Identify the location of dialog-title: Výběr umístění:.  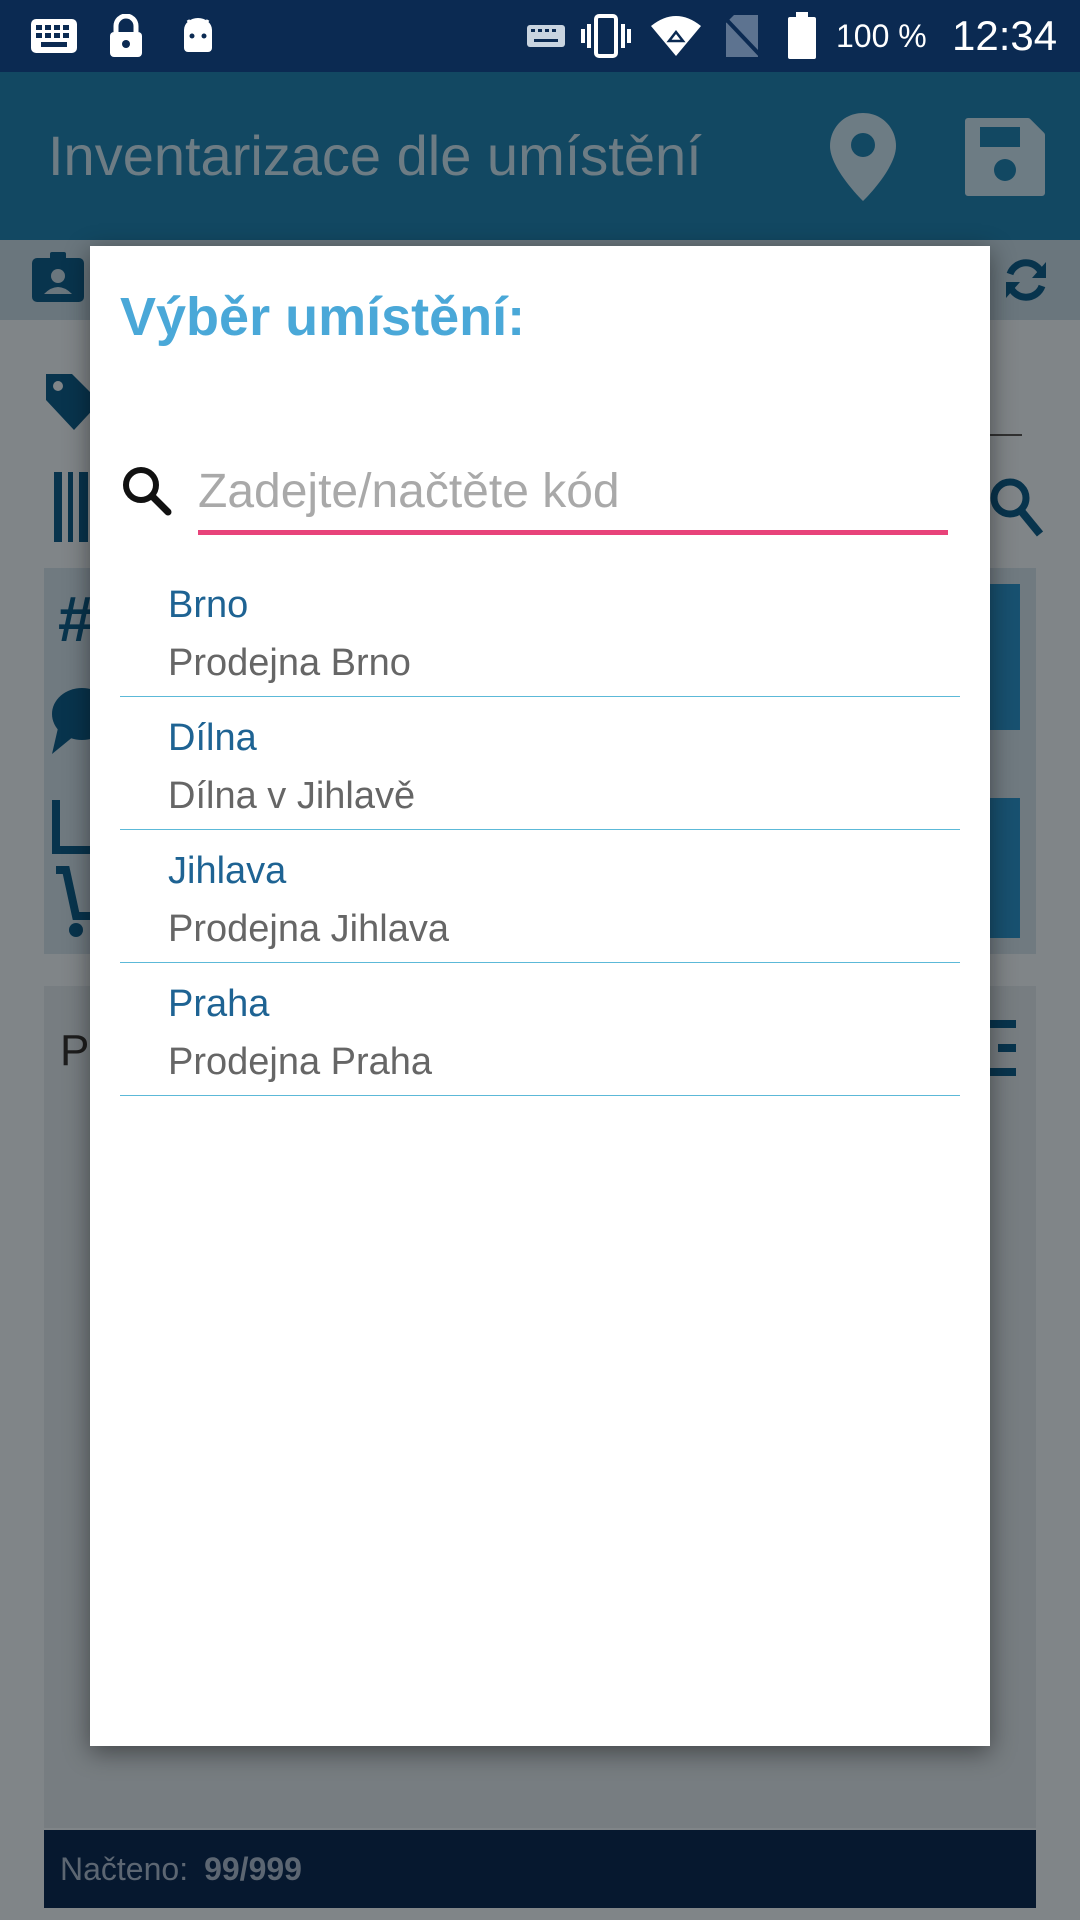
(323, 317).